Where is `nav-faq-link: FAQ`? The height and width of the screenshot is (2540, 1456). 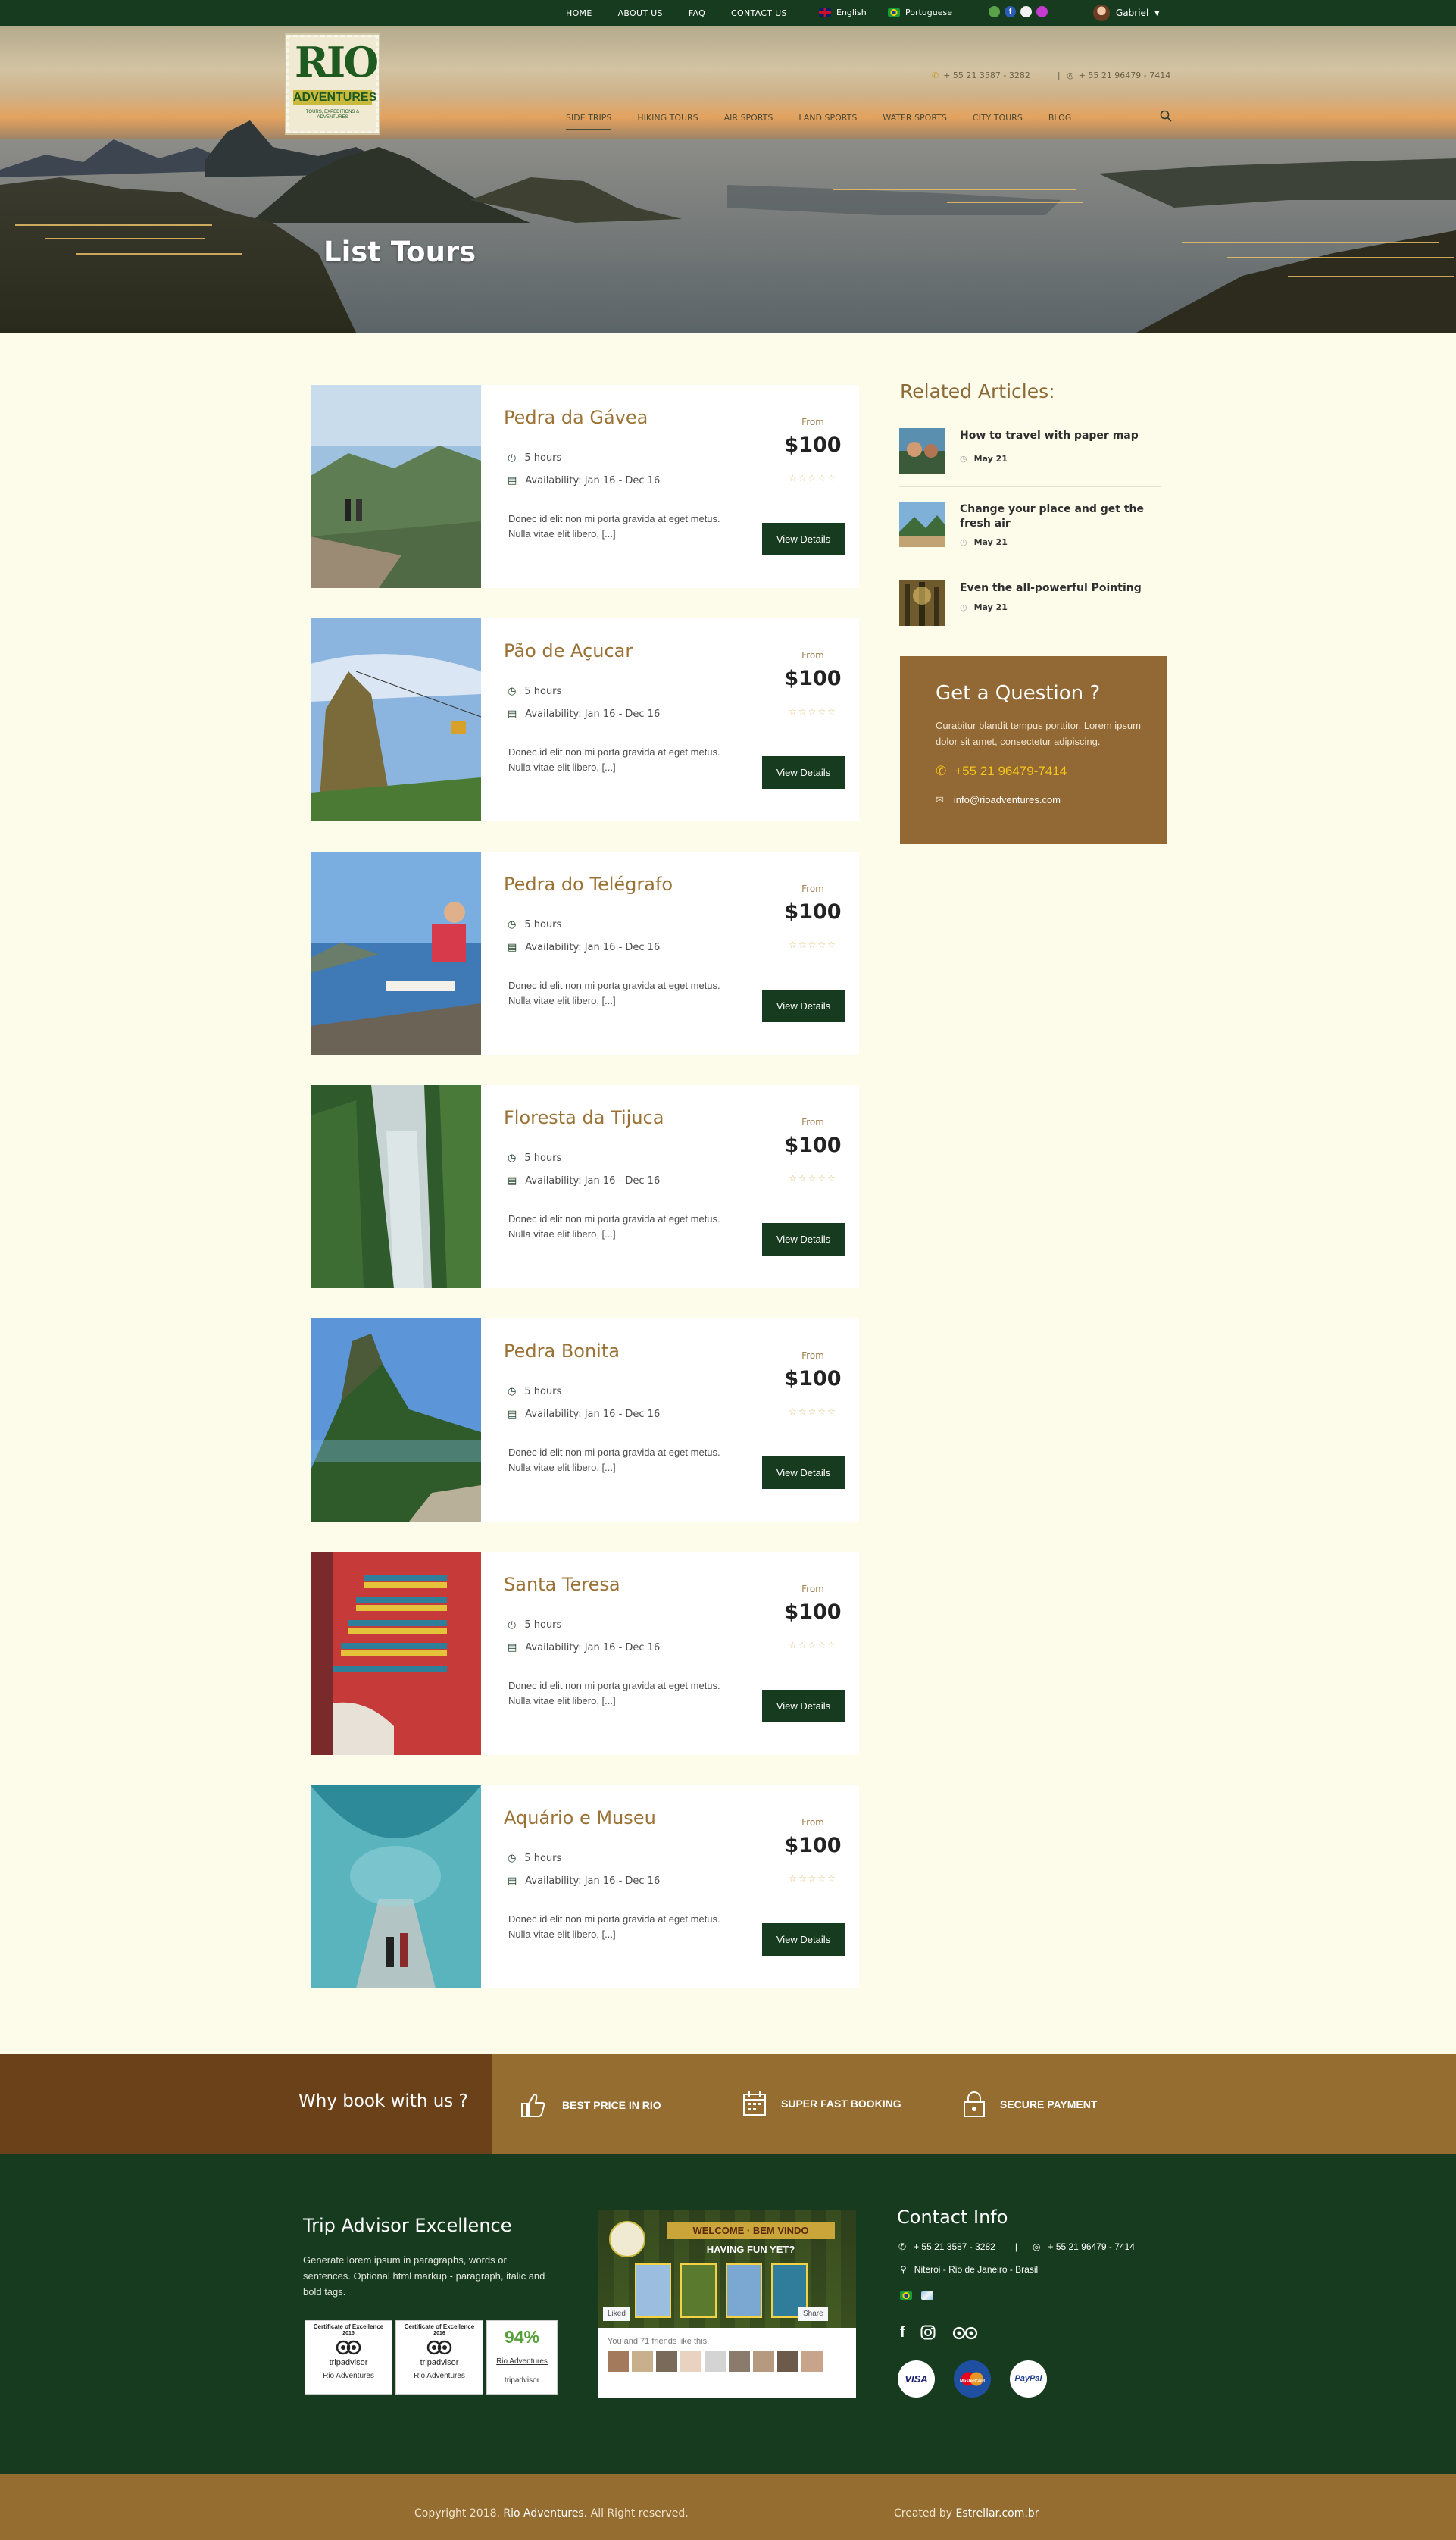
nav-faq-link: FAQ is located at coordinates (697, 13).